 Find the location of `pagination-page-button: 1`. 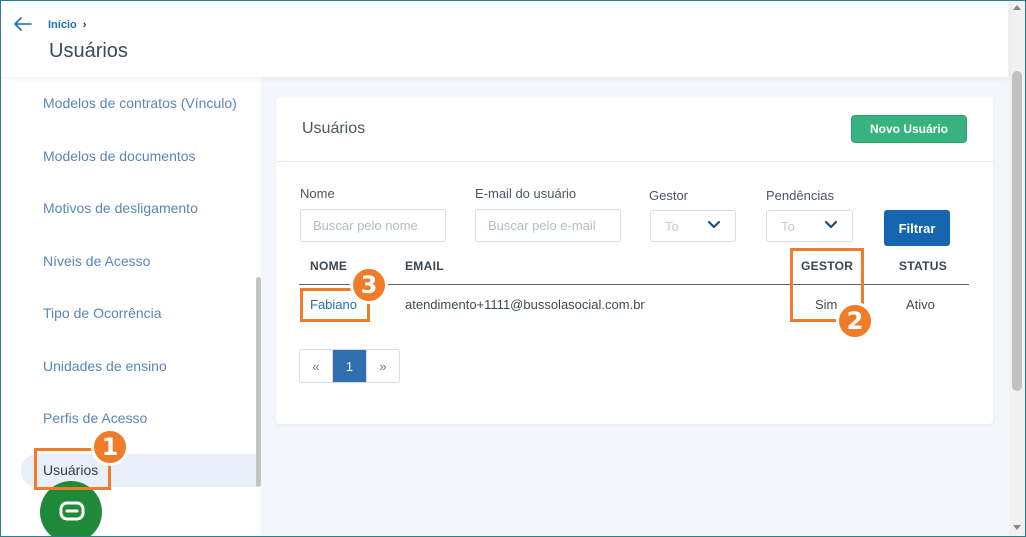

pagination-page-button: 1 is located at coordinates (349, 366).